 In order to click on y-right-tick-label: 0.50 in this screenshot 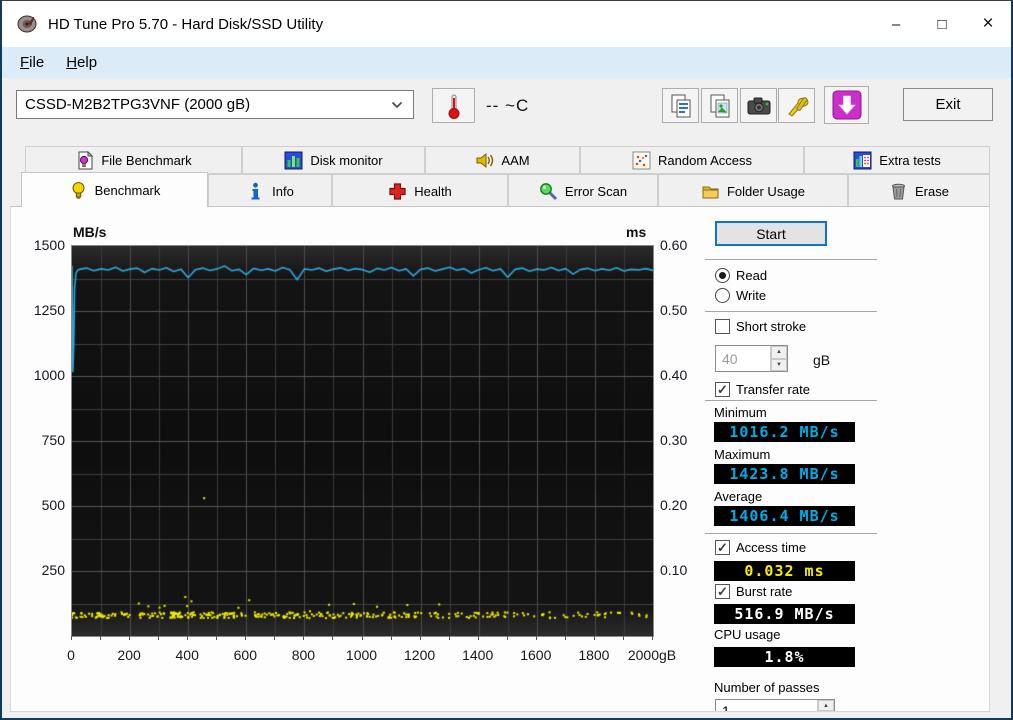, I will do `click(674, 310)`.